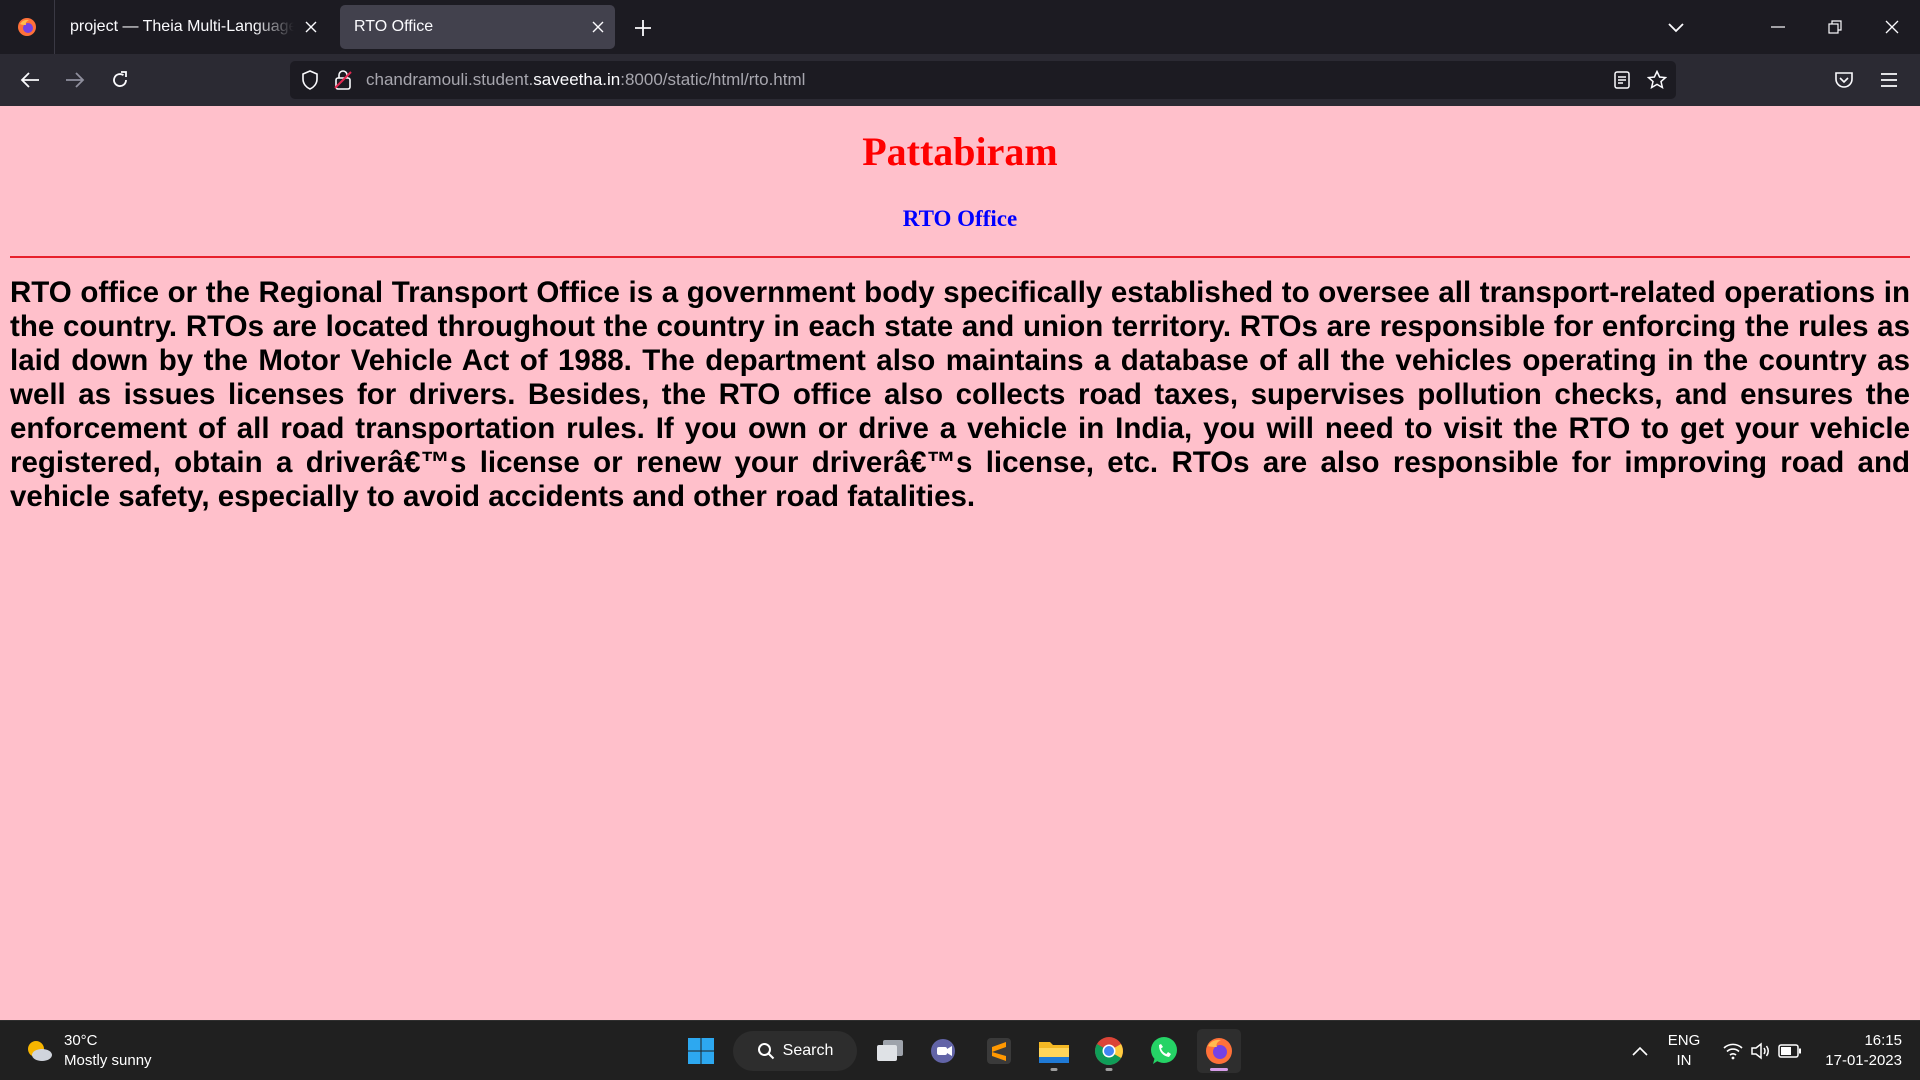 Image resolution: width=1920 pixels, height=1080 pixels. I want to click on search-icon, so click(765, 1051).